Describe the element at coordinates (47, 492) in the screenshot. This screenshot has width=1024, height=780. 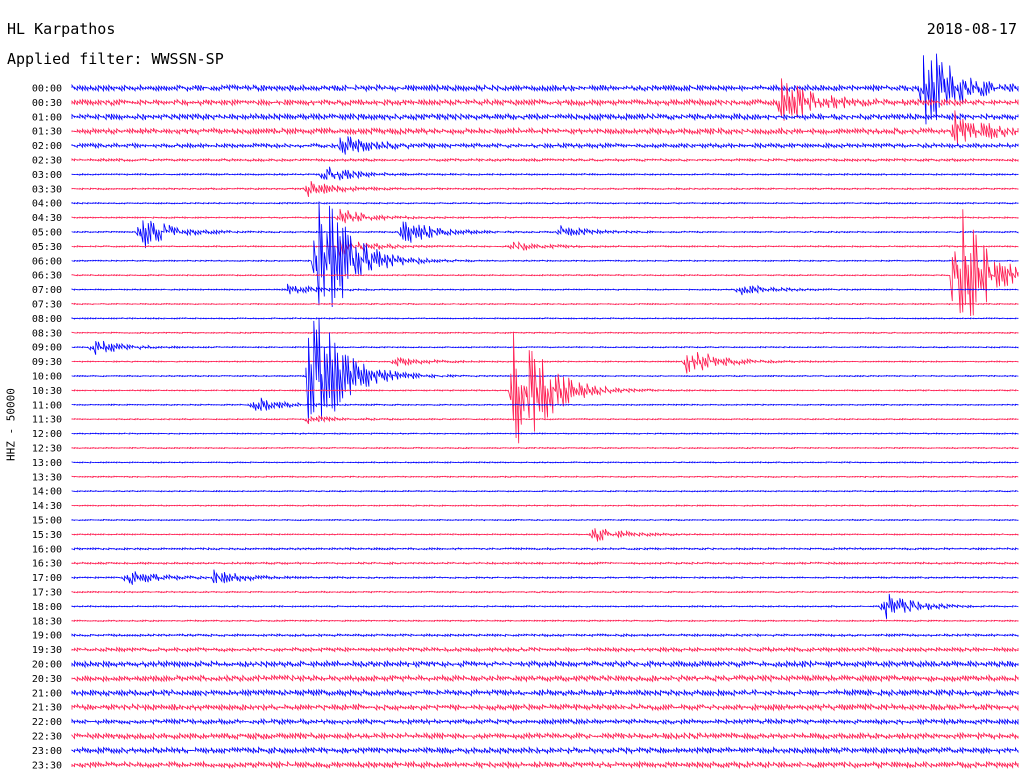
I see `row-time-label: 14:00` at that location.